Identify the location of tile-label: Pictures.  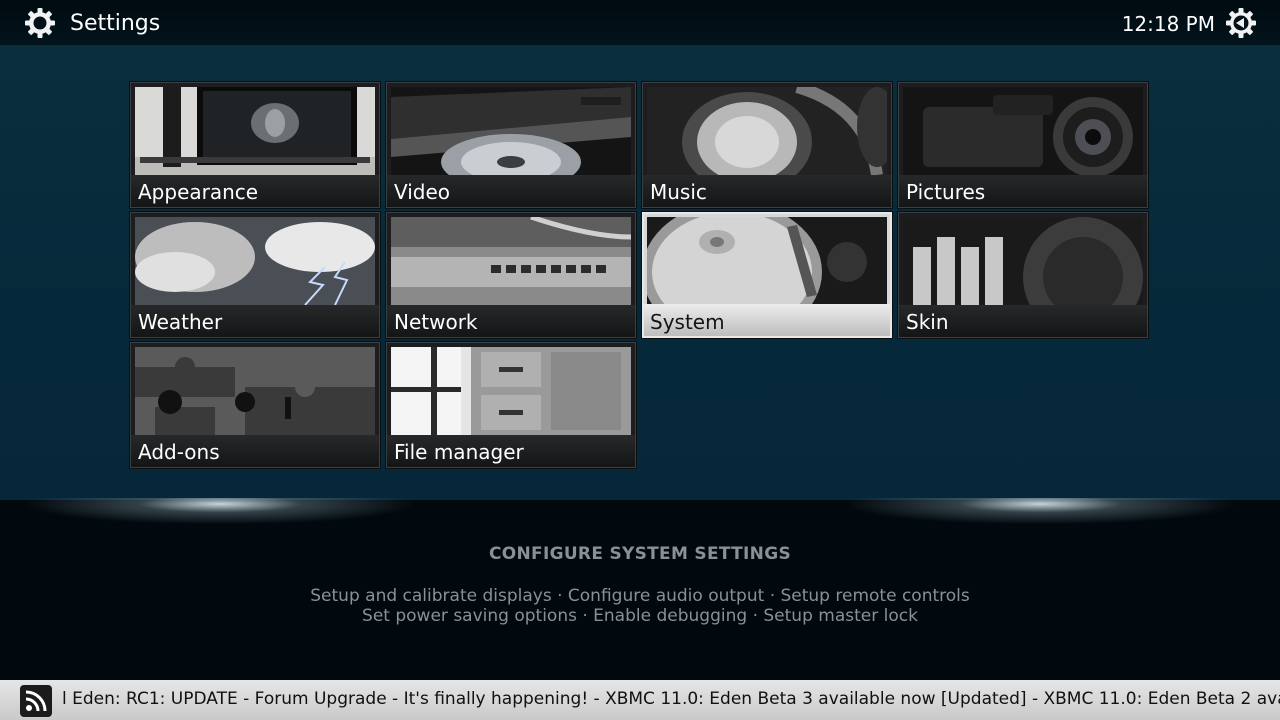
(946, 192).